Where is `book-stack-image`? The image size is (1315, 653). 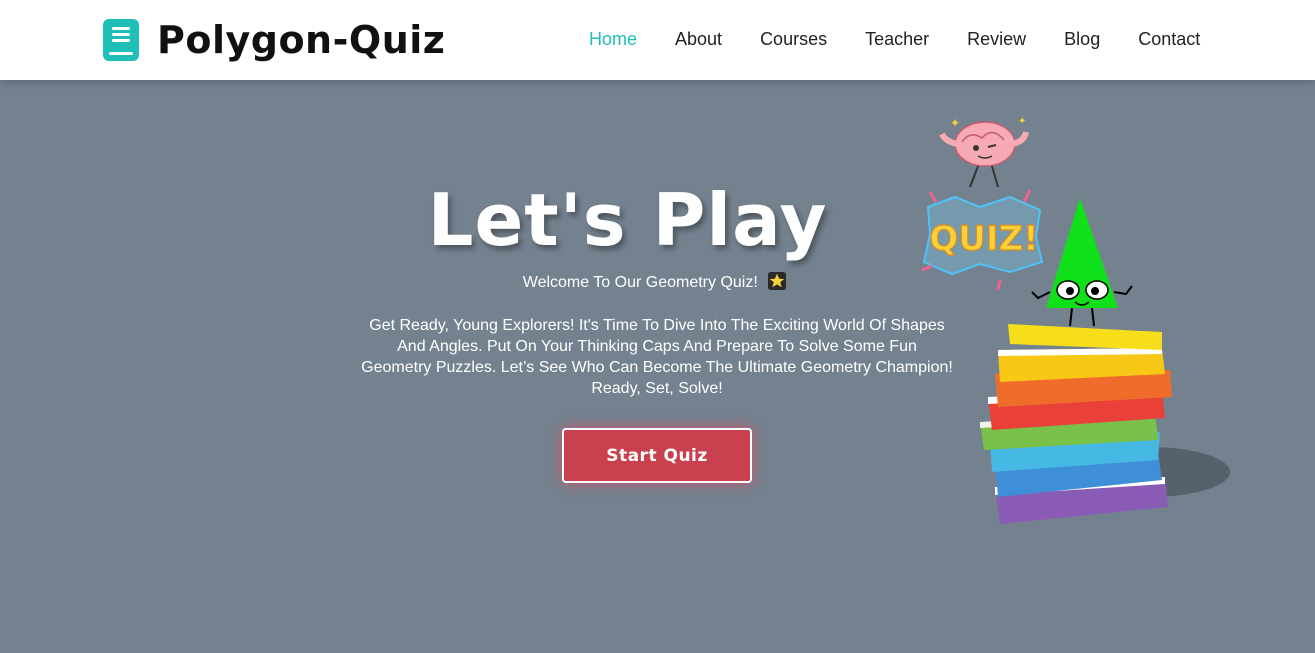 book-stack-image is located at coordinates (1076, 424).